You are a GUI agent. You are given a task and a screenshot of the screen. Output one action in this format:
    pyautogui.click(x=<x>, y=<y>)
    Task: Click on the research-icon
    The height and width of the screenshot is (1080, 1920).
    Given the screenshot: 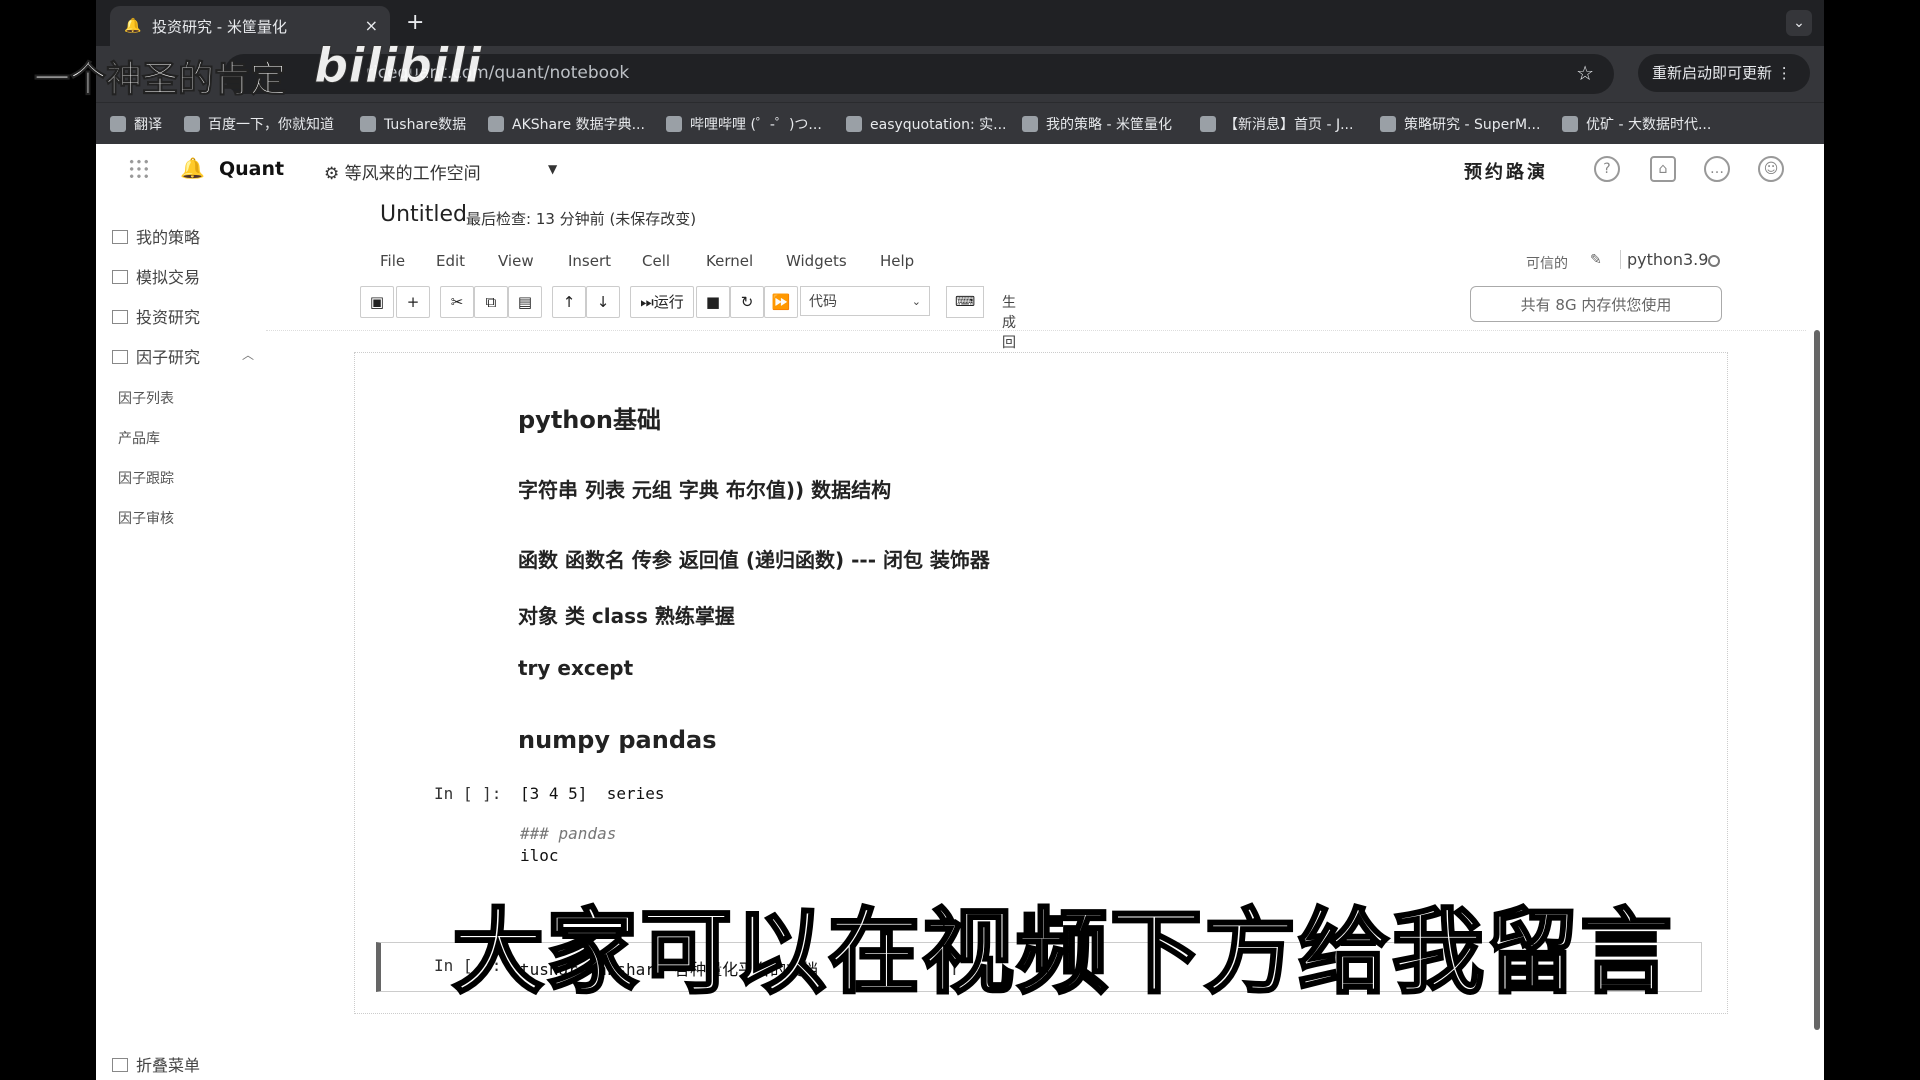 What is the action you would take?
    pyautogui.click(x=120, y=317)
    